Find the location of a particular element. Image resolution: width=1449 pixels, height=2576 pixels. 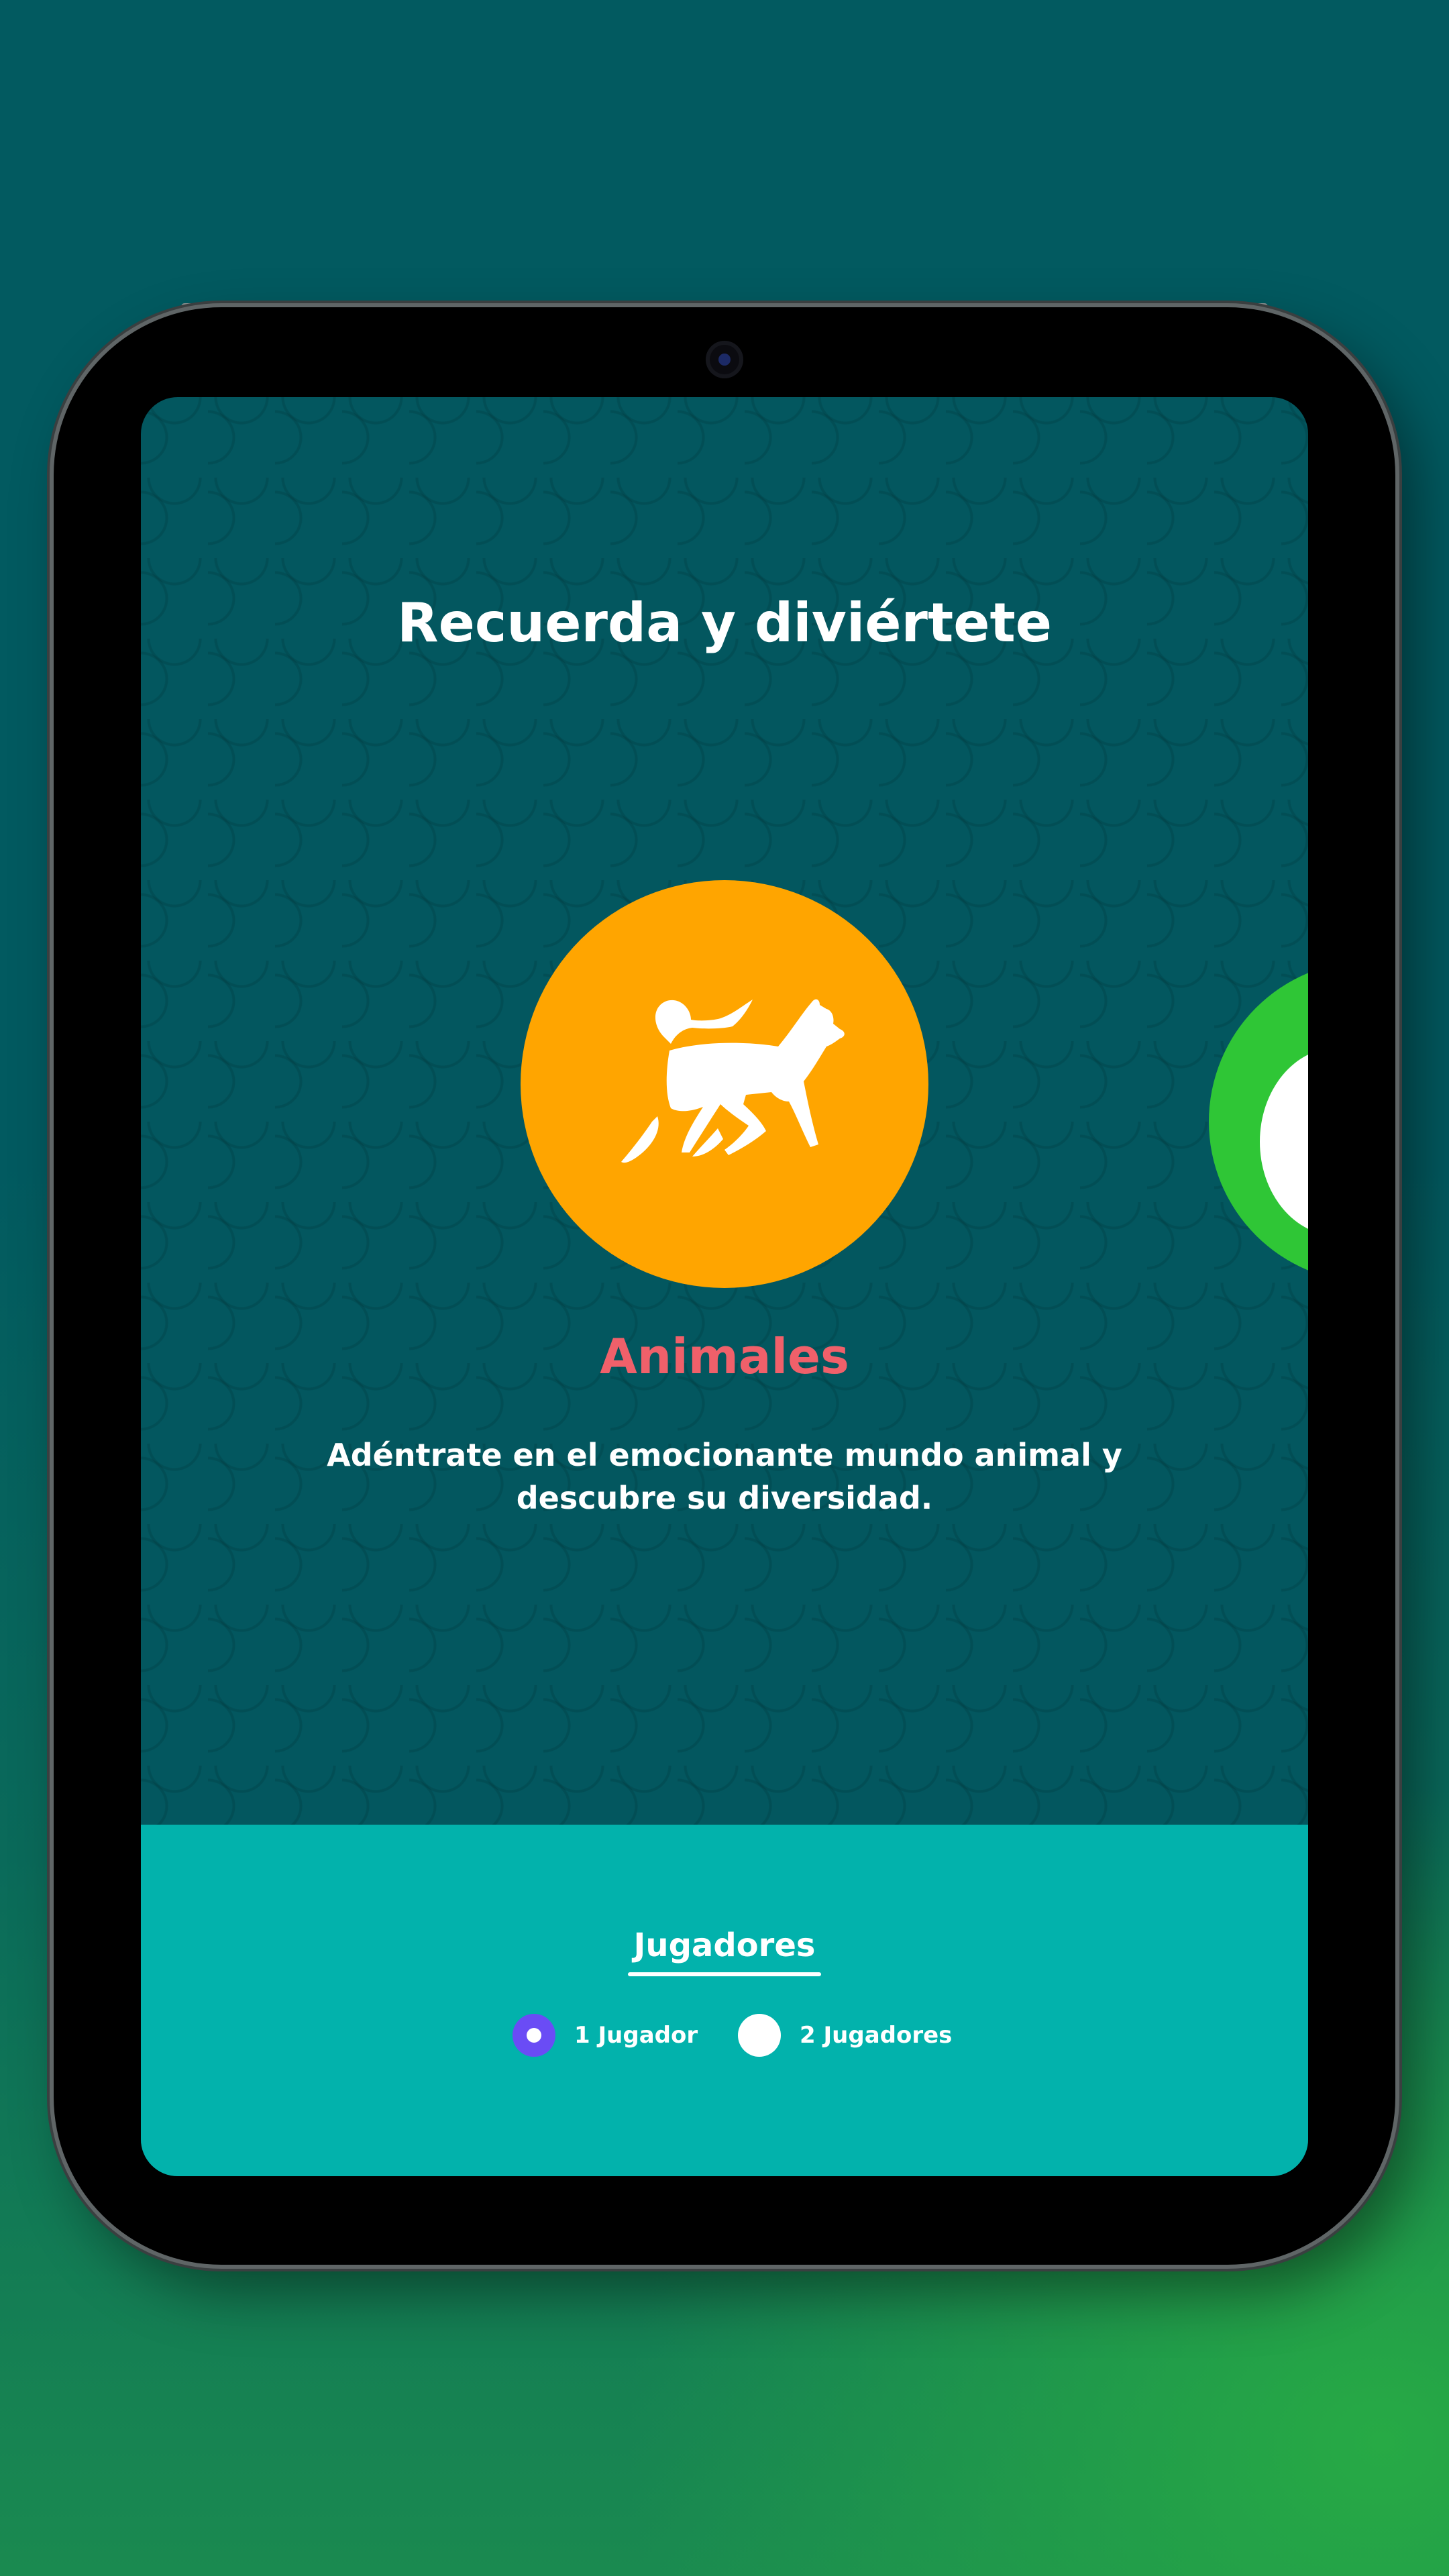

category-card-animales is located at coordinates (724, 1084).